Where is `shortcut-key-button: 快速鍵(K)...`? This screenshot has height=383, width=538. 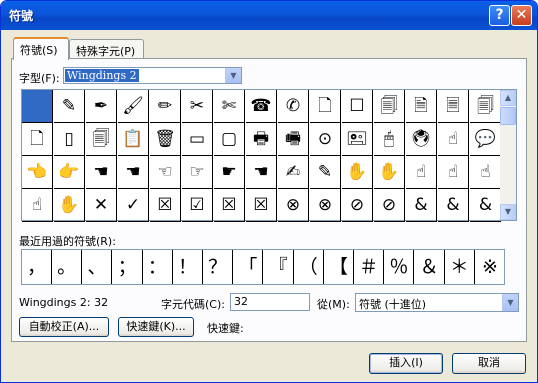 shortcut-key-button: 快速鍵(K)... is located at coordinates (156, 327).